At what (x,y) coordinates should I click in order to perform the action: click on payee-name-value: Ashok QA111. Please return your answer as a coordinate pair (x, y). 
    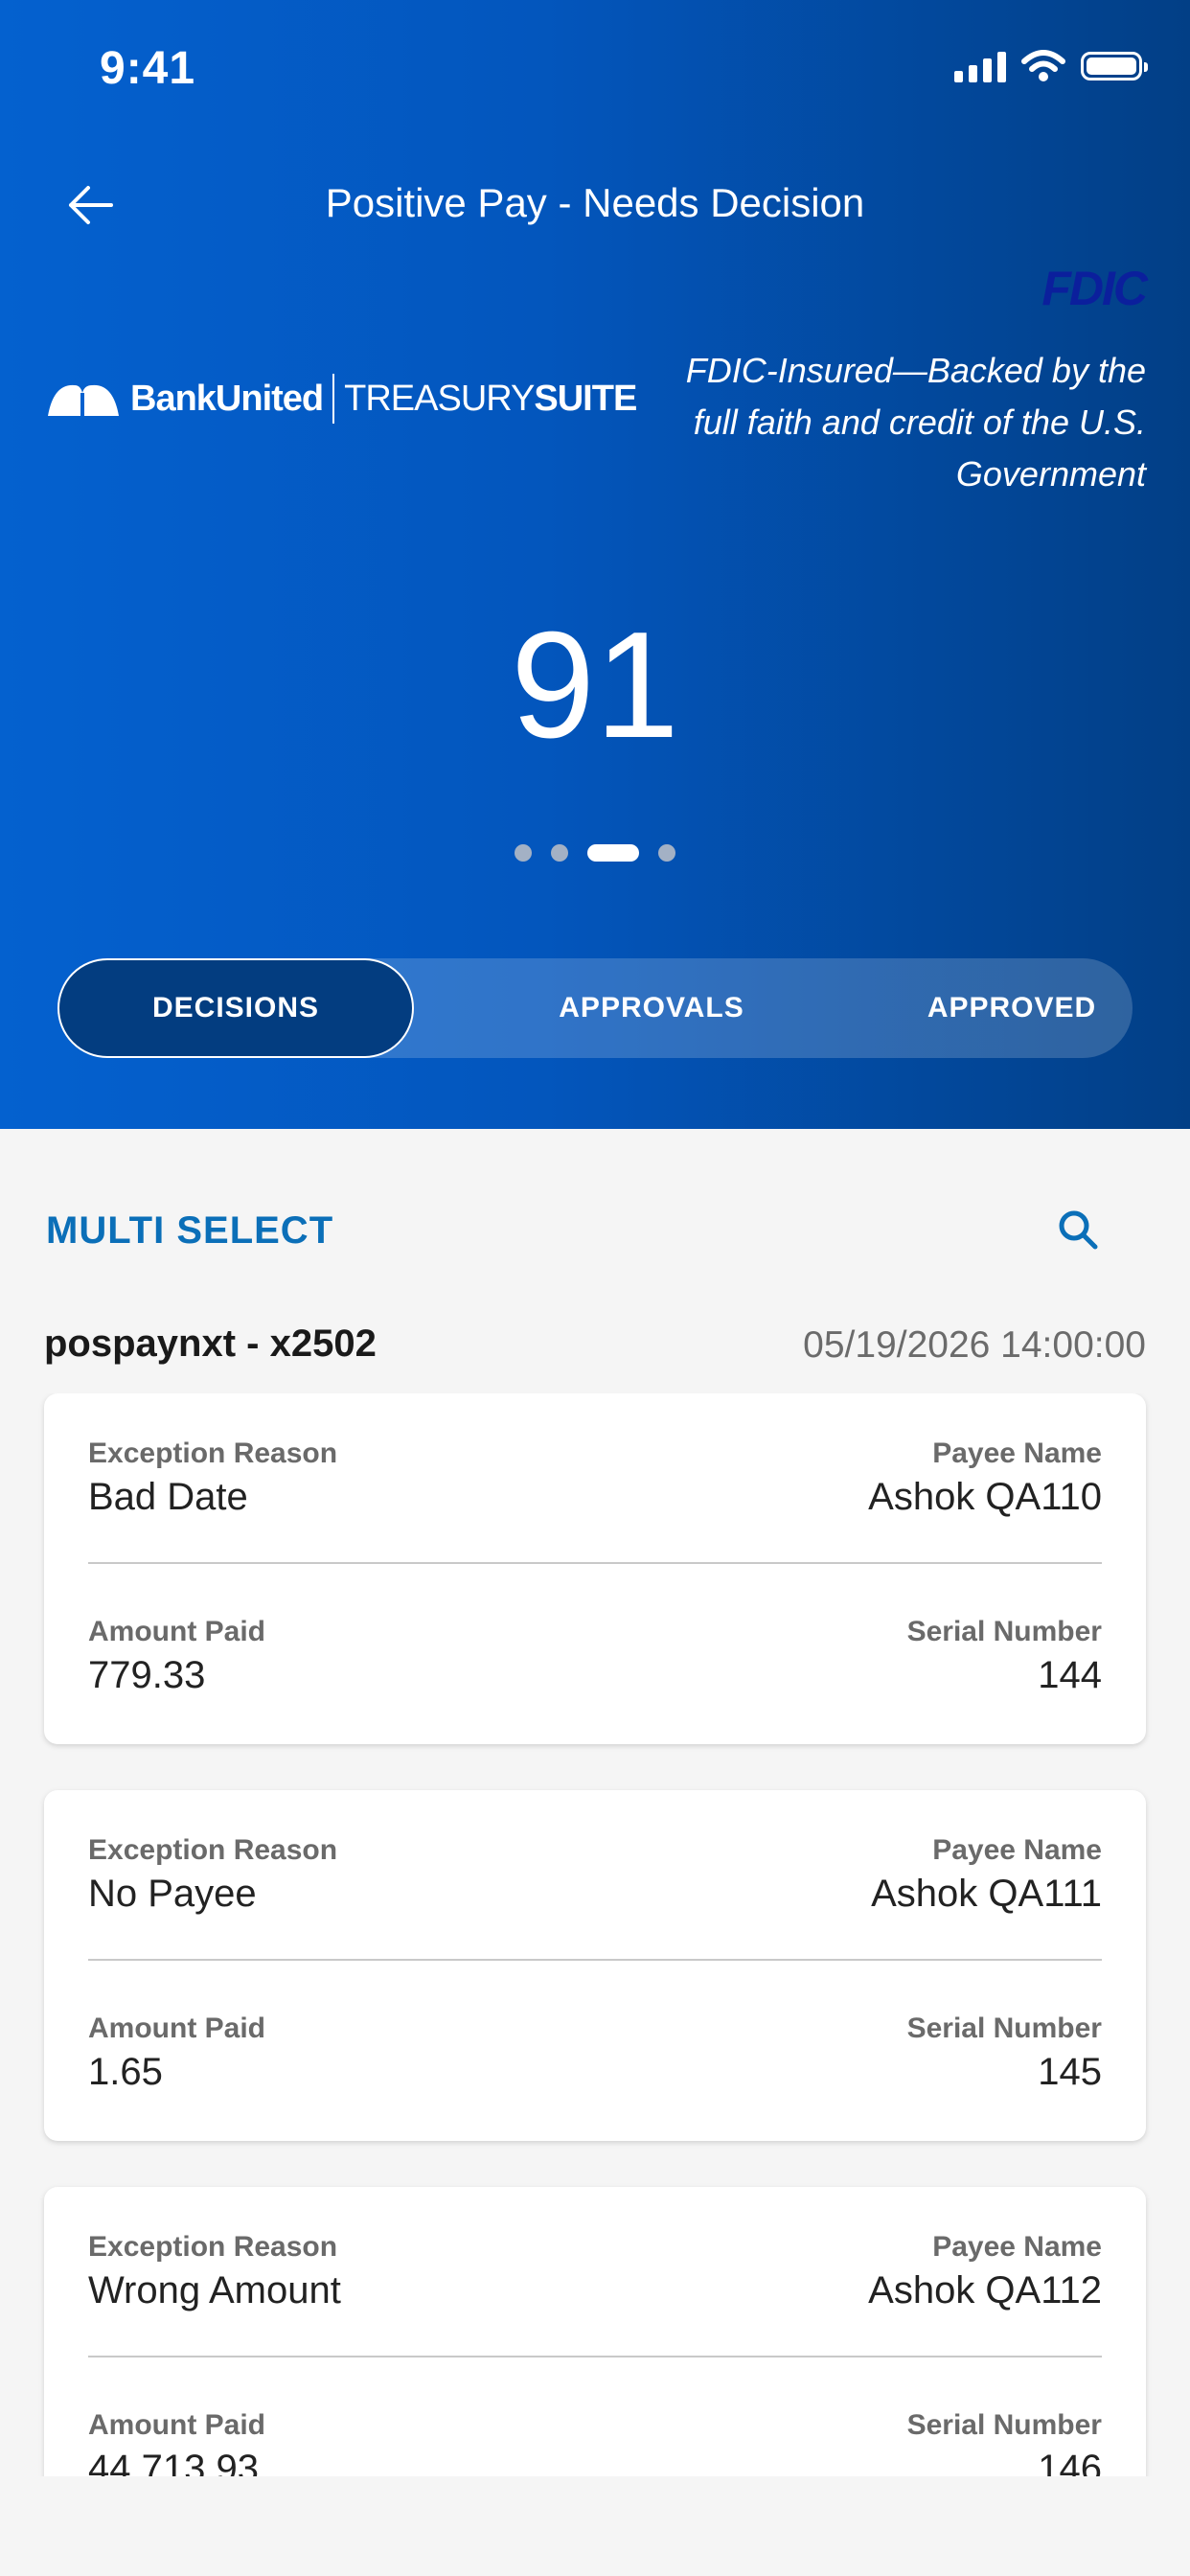
    Looking at the image, I should click on (986, 1894).